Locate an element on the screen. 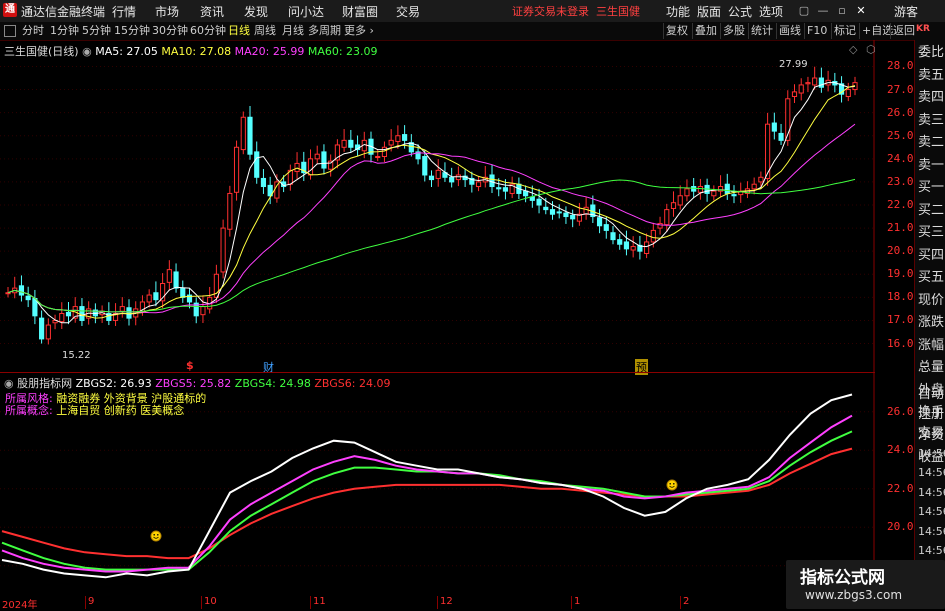 This screenshot has height=611, width=945. menu-options: 选项 is located at coordinates (771, 11).